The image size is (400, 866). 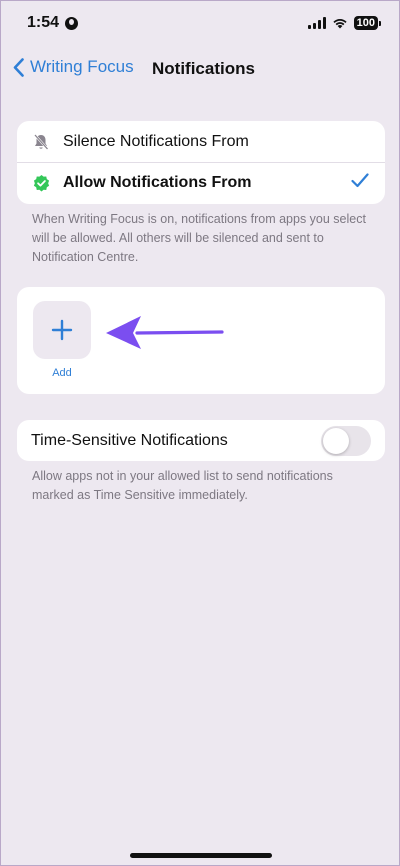 I want to click on battery-level: 100, so click(x=365, y=23).